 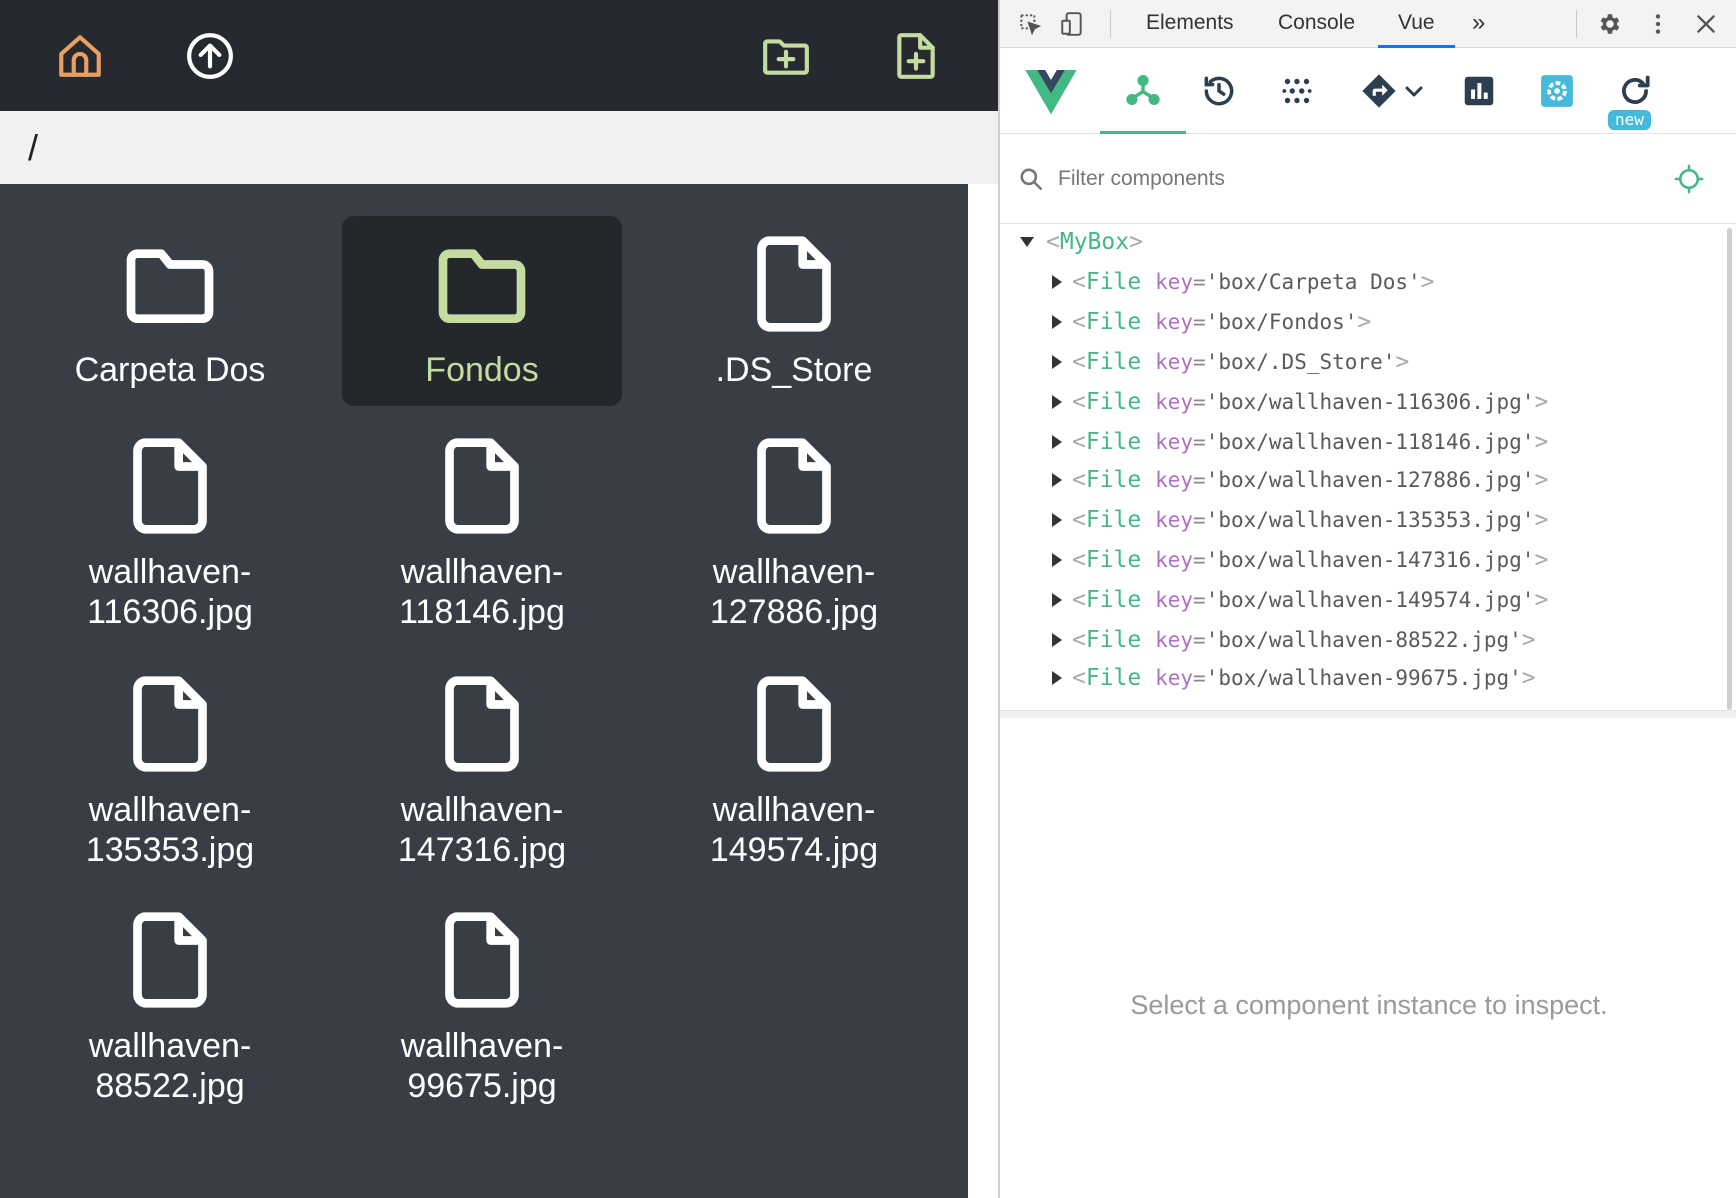 I want to click on more-tabs-button: », so click(x=1478, y=24).